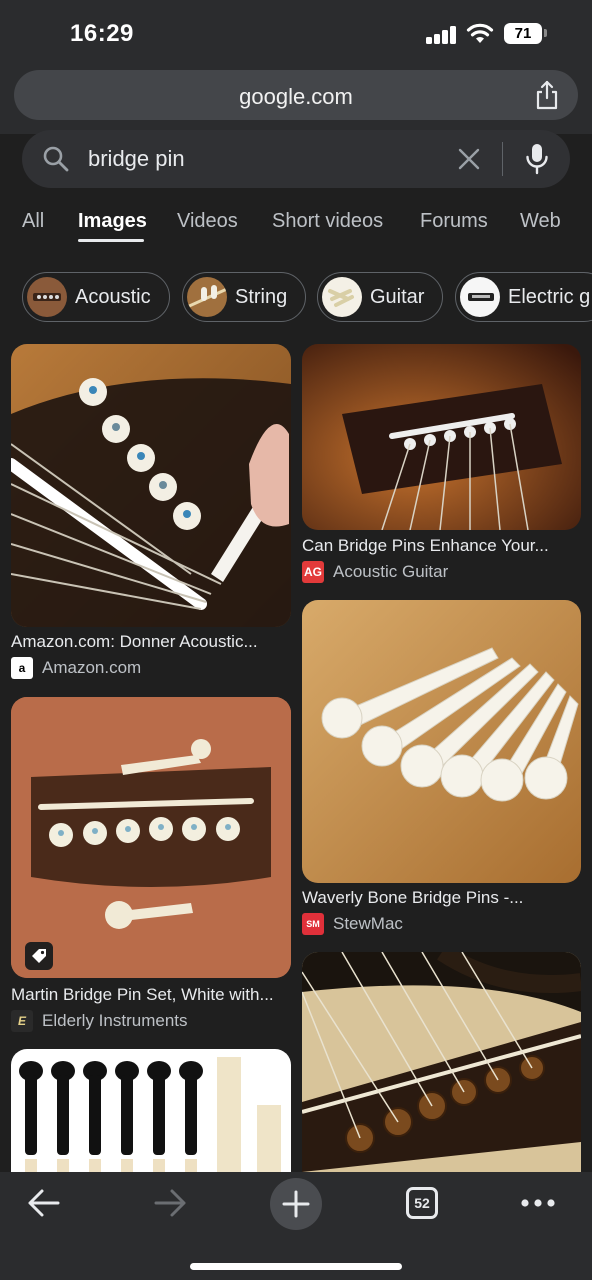  What do you see at coordinates (442, 35) in the screenshot?
I see `cellular-signal-icon` at bounding box center [442, 35].